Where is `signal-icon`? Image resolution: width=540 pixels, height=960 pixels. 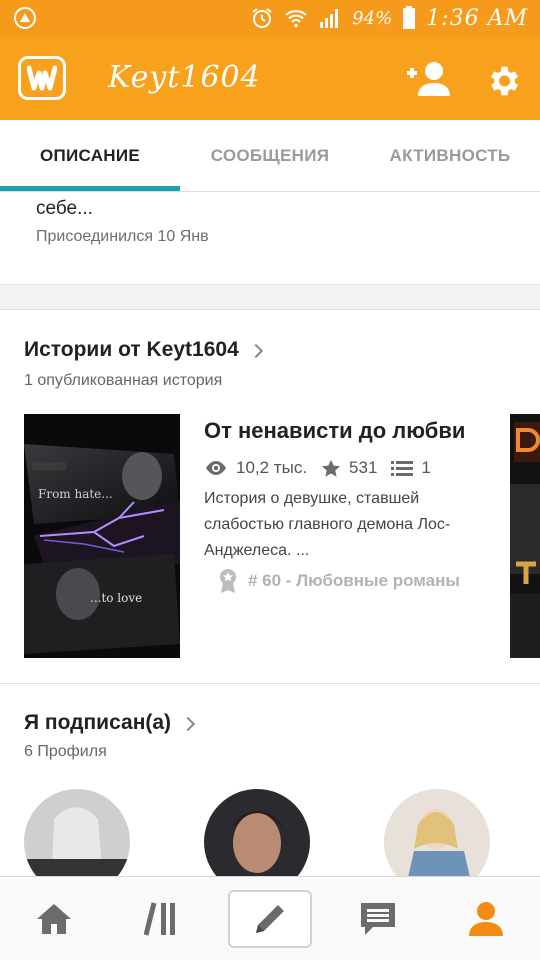
signal-icon is located at coordinates (329, 18).